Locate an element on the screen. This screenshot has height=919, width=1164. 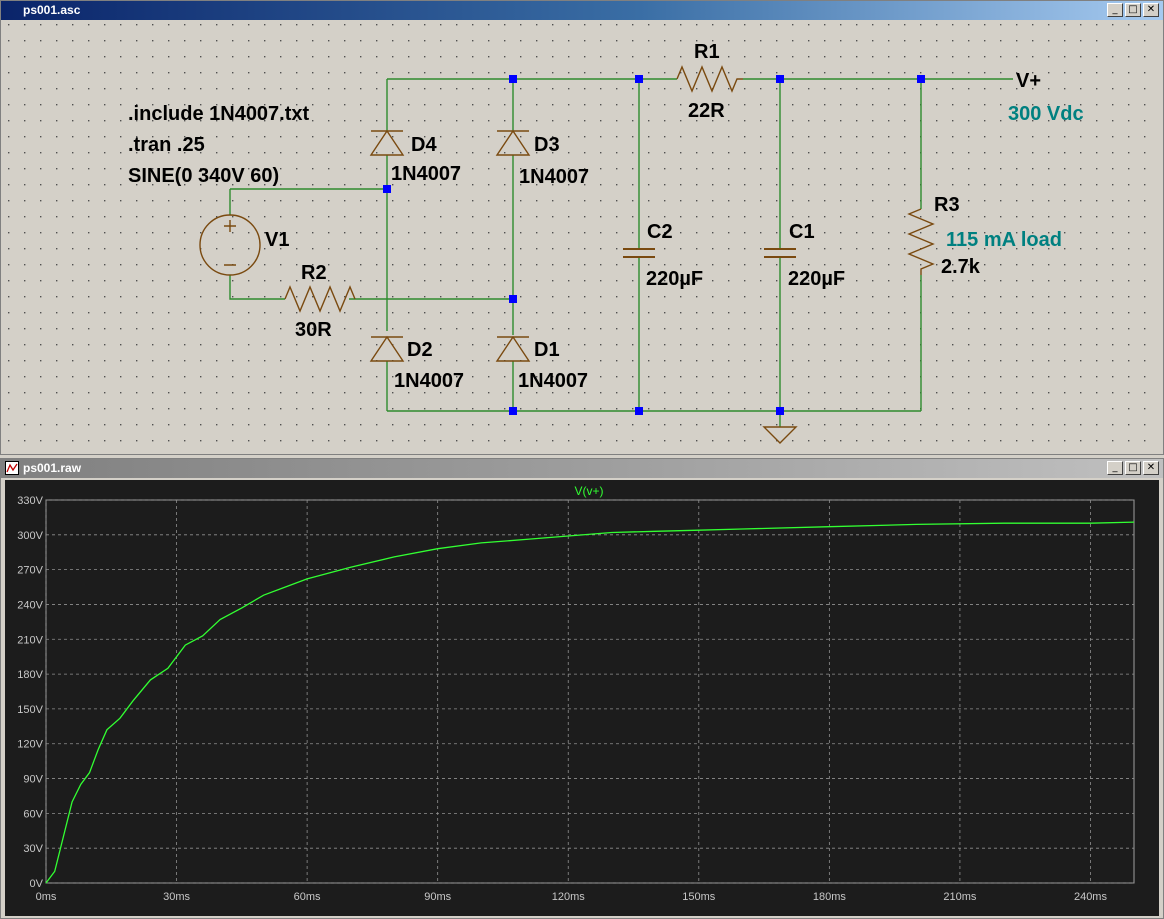
waveform-titlebar: ps001.raw _ □ ✕ is located at coordinates (582, 468).